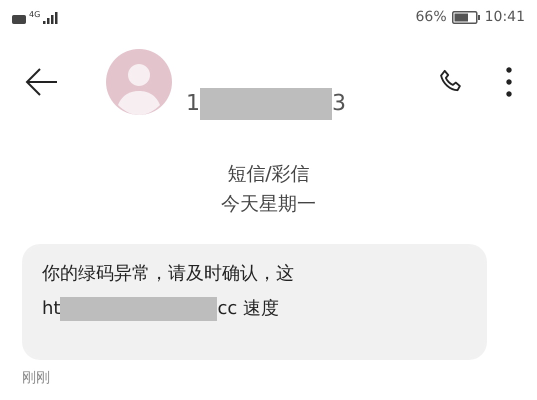 The height and width of the screenshot is (400, 537). Describe the element at coordinates (19, 19) in the screenshot. I see `hd-icon` at that location.